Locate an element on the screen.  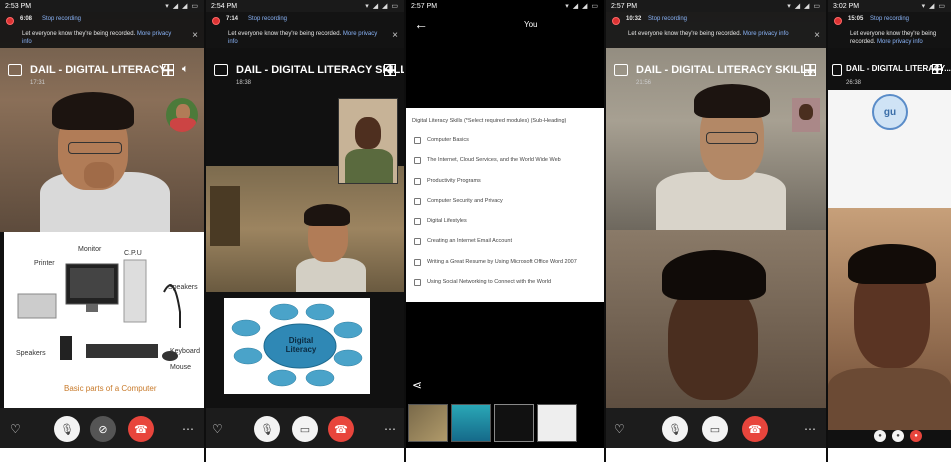
mic-button: ● is located at coordinates (880, 436).